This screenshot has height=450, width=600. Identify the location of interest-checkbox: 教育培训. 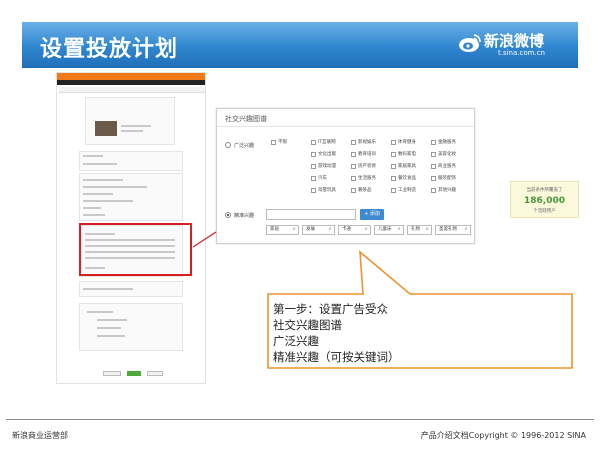
(363, 155).